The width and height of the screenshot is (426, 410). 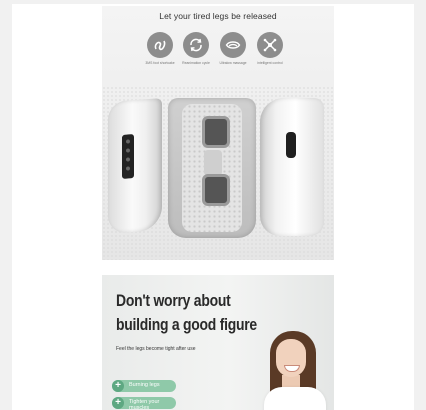 I want to click on circular-arrows-icon, so click(x=196, y=45).